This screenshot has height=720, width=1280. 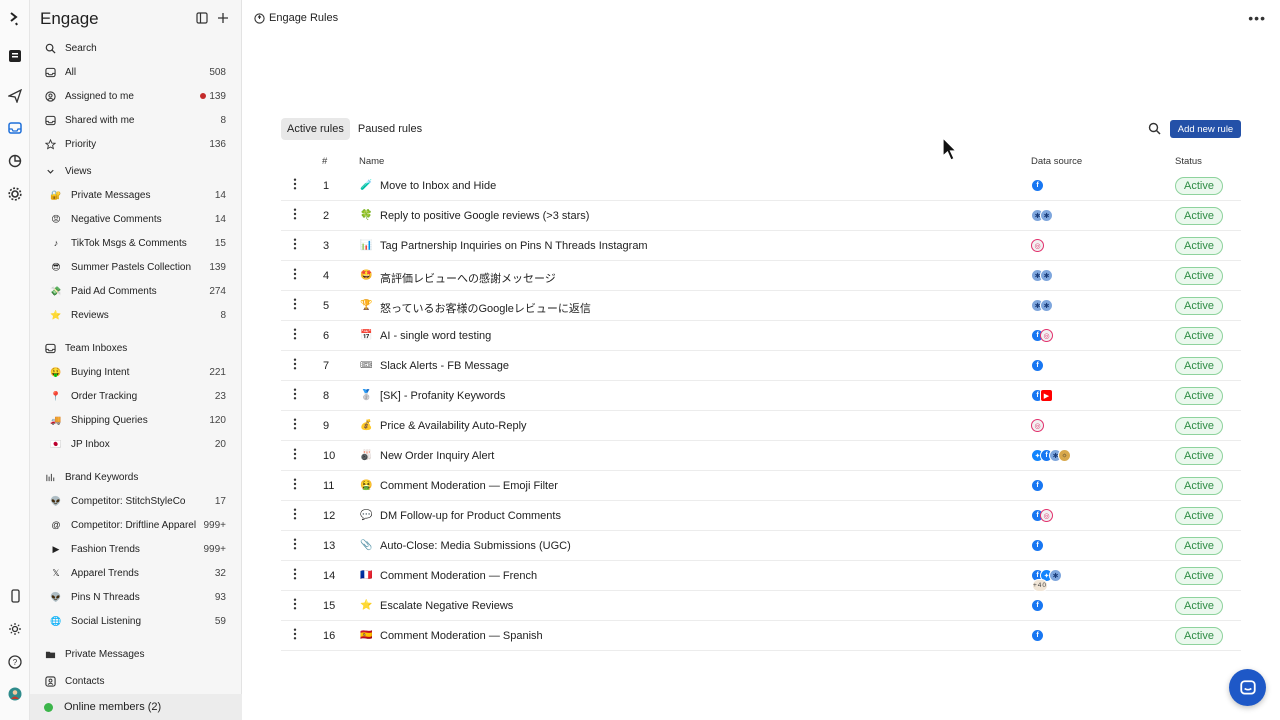 What do you see at coordinates (15, 128) in the screenshot?
I see `inbox-rail-icon` at bounding box center [15, 128].